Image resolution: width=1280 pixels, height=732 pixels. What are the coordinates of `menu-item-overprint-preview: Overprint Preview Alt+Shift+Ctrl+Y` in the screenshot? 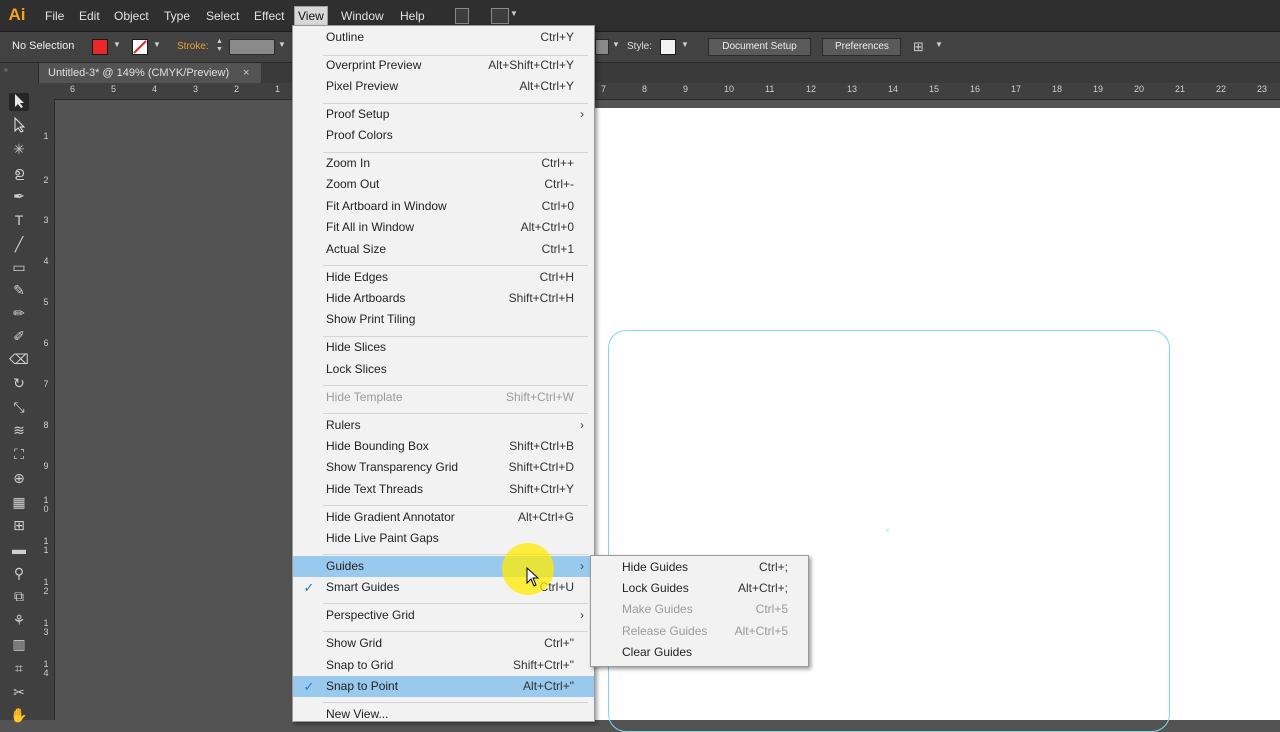 It's located at (443, 65).